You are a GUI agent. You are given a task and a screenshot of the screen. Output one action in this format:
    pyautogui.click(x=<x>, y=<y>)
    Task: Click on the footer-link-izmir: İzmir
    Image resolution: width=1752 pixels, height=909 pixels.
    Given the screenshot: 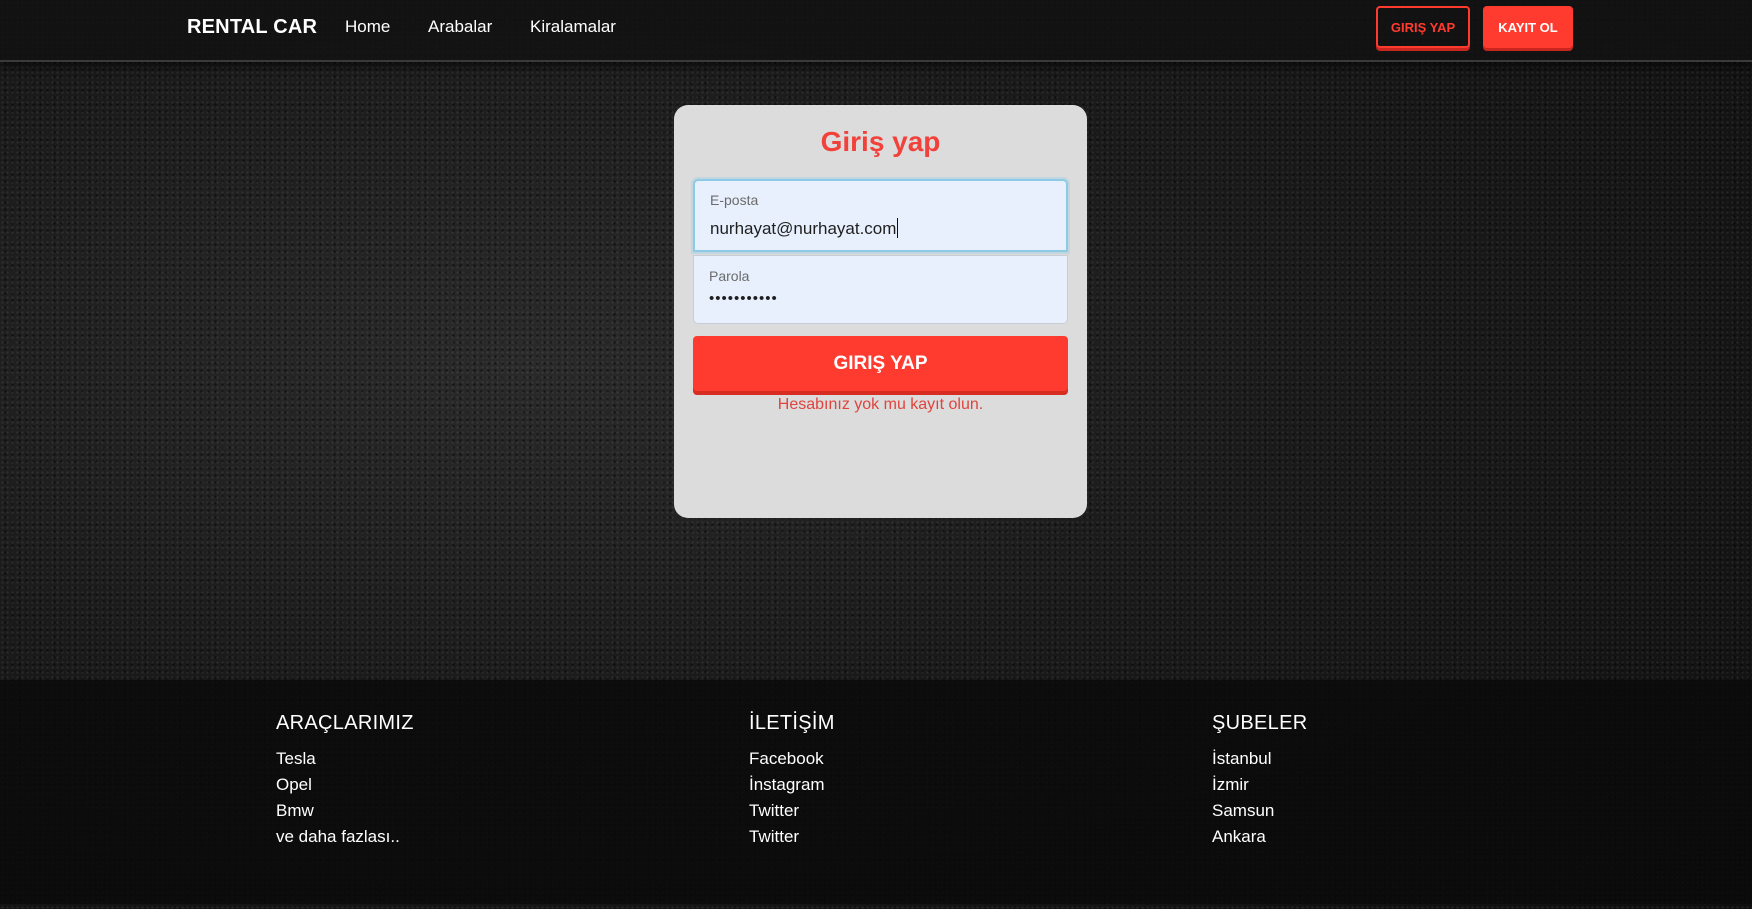 What is the action you would take?
    pyautogui.click(x=1259, y=785)
    